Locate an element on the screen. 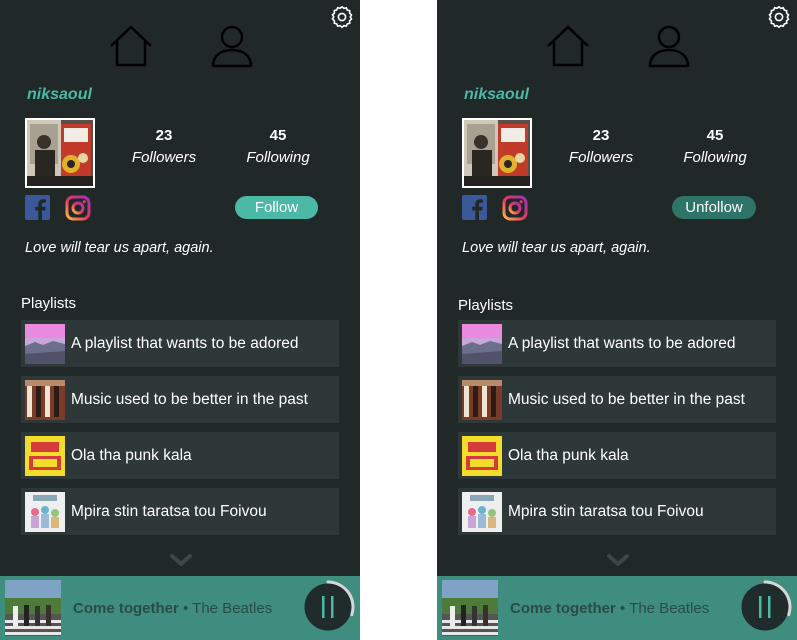  follow-button: Follow is located at coordinates (276, 207).